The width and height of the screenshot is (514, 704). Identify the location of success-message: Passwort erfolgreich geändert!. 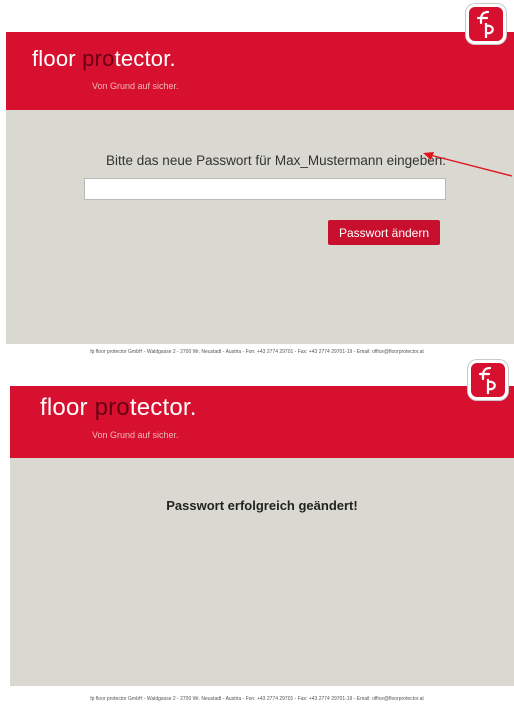
(262, 505).